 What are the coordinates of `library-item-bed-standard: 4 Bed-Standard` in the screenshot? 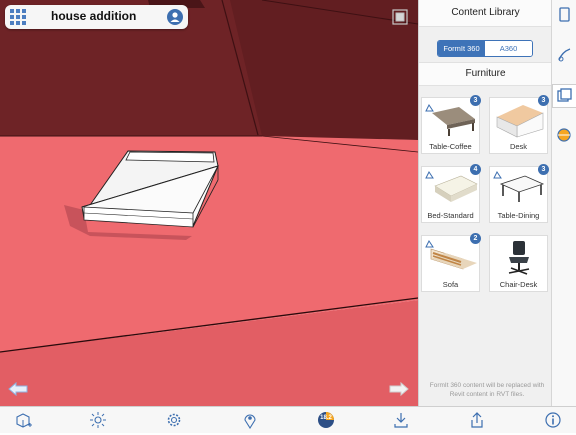 It's located at (451, 193).